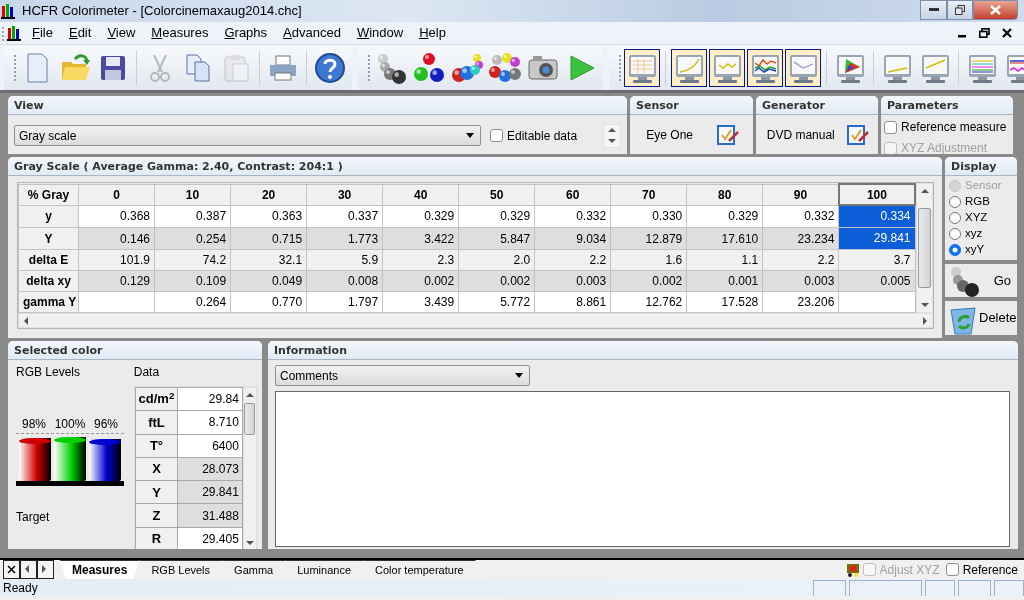  I want to click on row-header: T°, so click(156, 446).